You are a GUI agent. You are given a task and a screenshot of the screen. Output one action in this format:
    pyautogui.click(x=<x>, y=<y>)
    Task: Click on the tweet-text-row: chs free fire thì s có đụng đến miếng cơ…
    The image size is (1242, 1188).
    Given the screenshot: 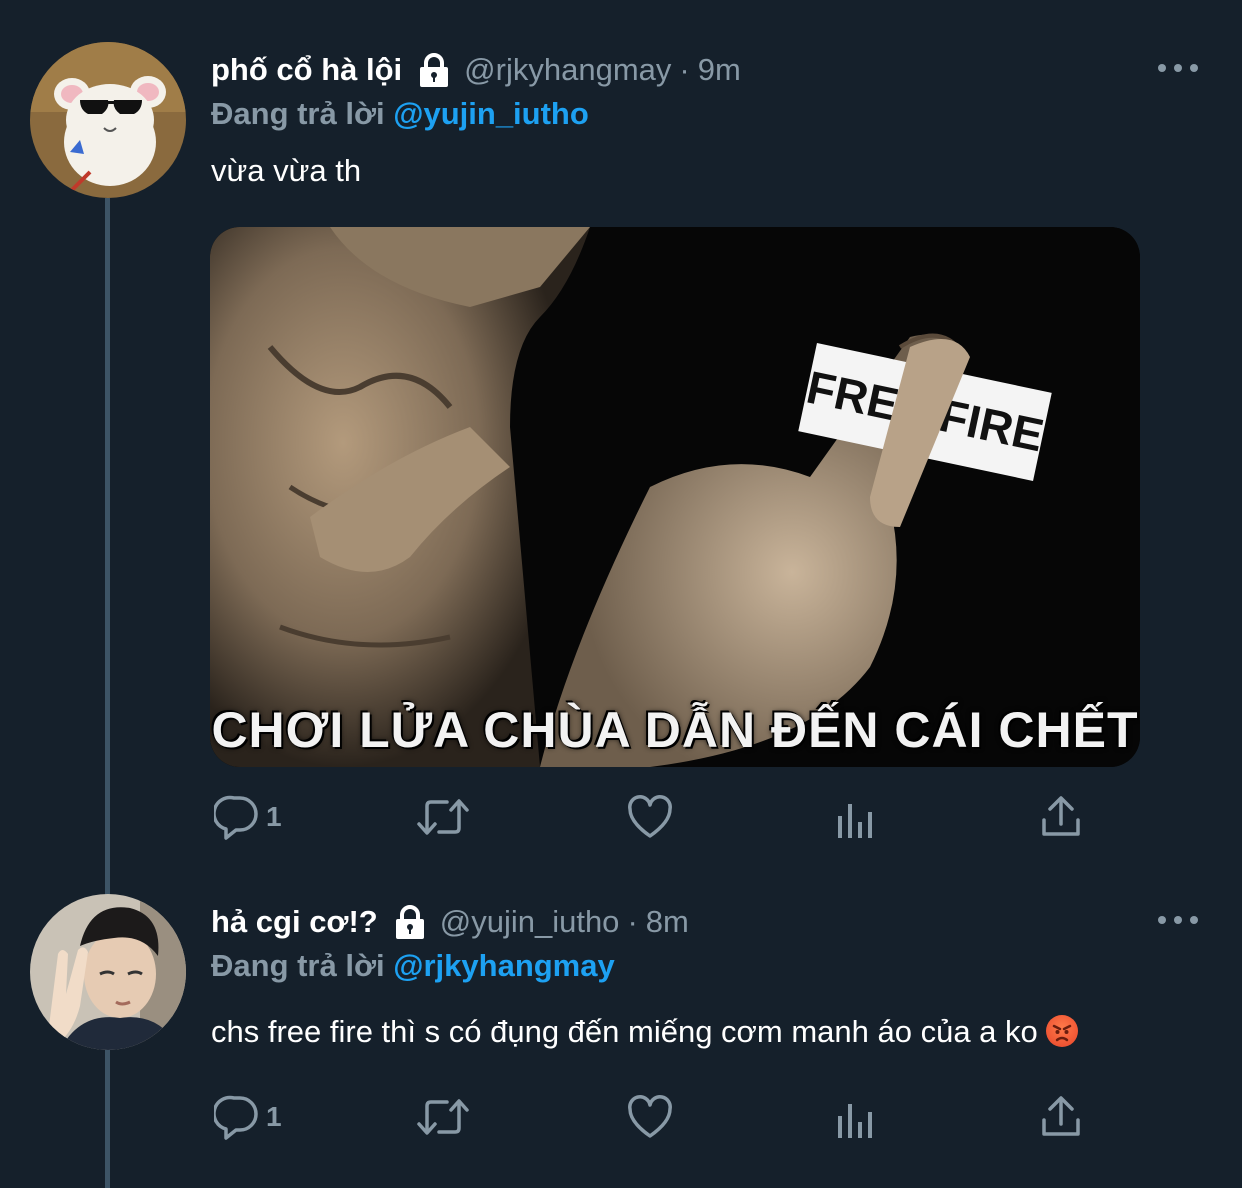 What is the action you would take?
    pyautogui.click(x=644, y=1032)
    